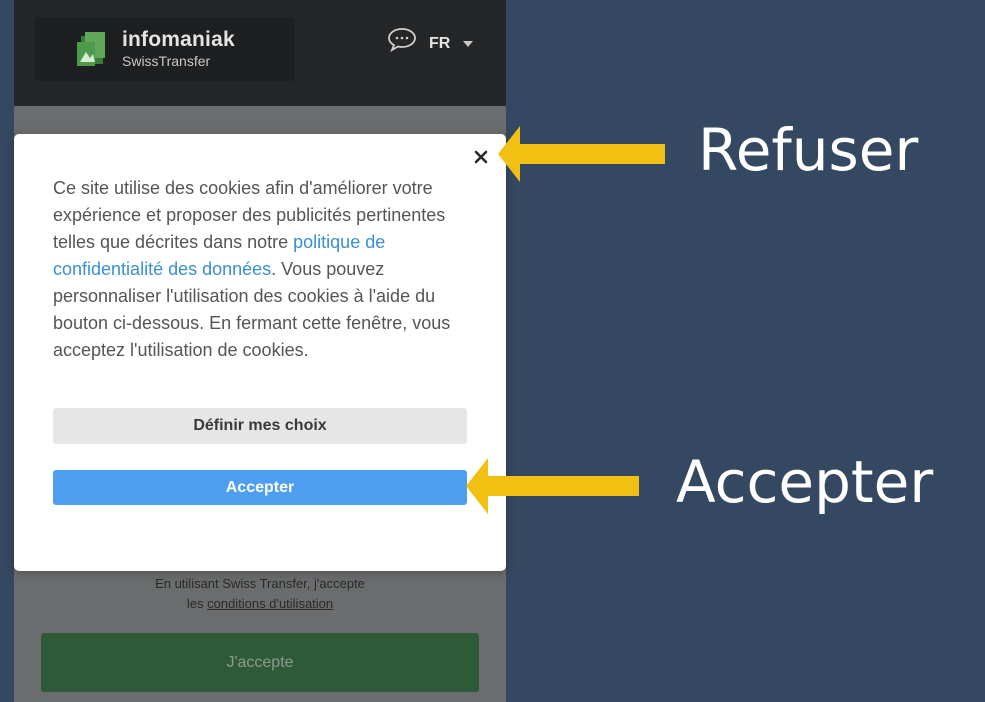  What do you see at coordinates (91, 49) in the screenshot?
I see `infomaniak-logo-icon` at bounding box center [91, 49].